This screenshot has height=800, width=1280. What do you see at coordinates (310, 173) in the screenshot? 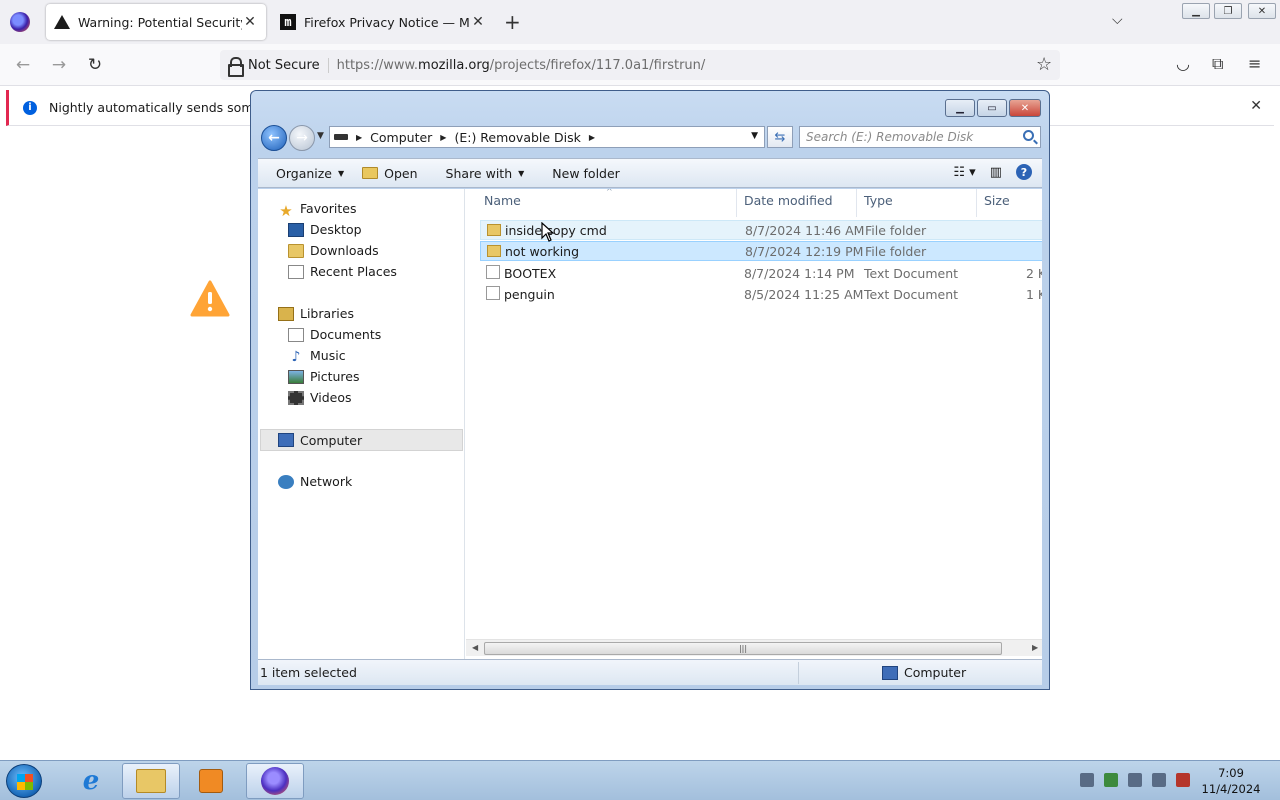
I see `organize-button: Organize ▼` at bounding box center [310, 173].